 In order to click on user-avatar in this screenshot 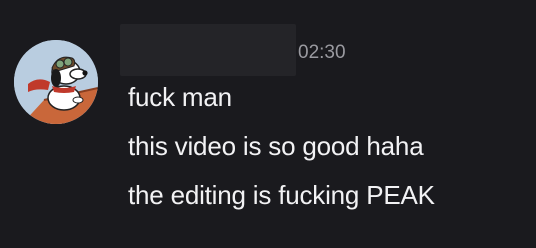, I will do `click(56, 82)`.